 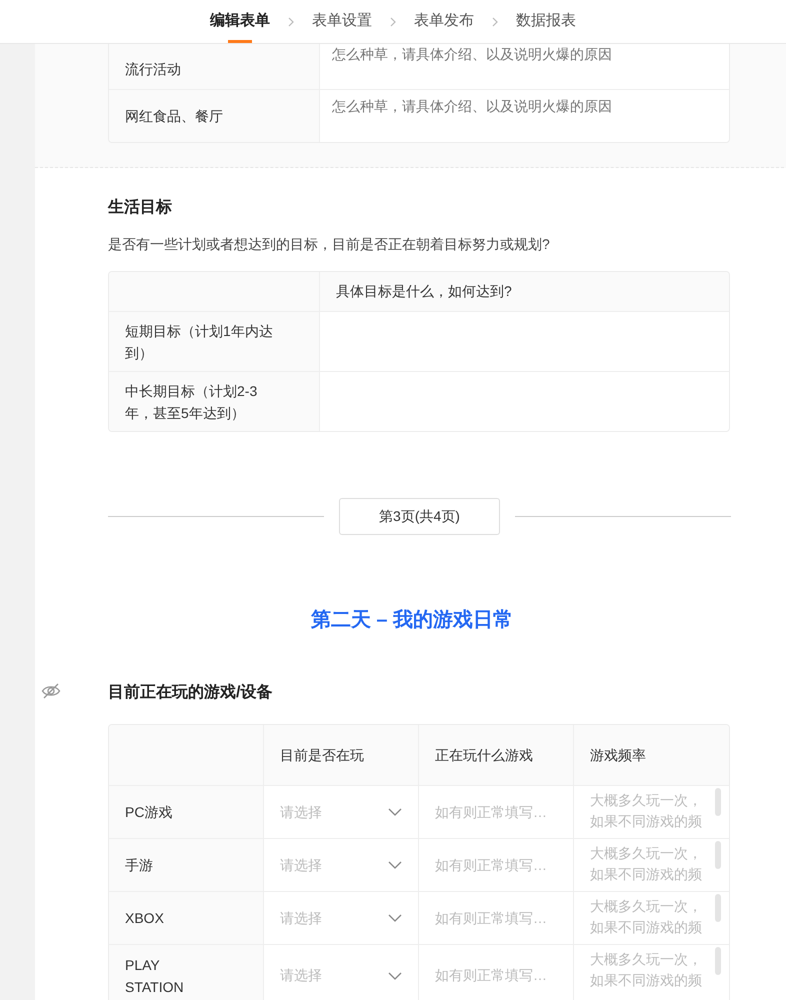 I want to click on row-label: 网红食品、餐厅, so click(x=174, y=116).